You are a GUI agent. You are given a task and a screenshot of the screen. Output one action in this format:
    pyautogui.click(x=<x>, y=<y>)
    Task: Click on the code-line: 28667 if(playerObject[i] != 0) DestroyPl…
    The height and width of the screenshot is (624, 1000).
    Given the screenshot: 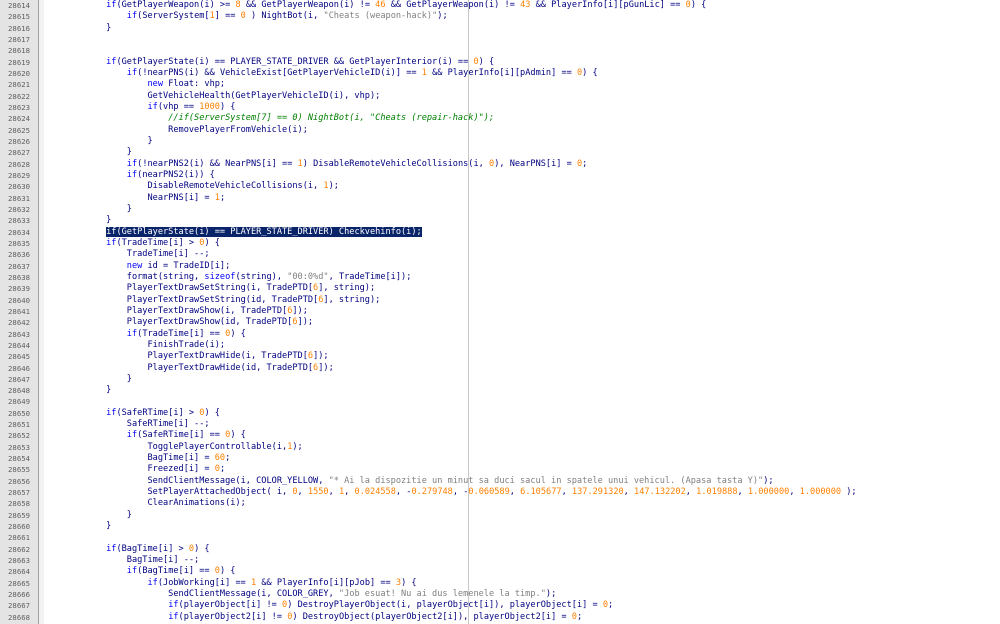 What is the action you would take?
    pyautogui.click(x=500, y=605)
    